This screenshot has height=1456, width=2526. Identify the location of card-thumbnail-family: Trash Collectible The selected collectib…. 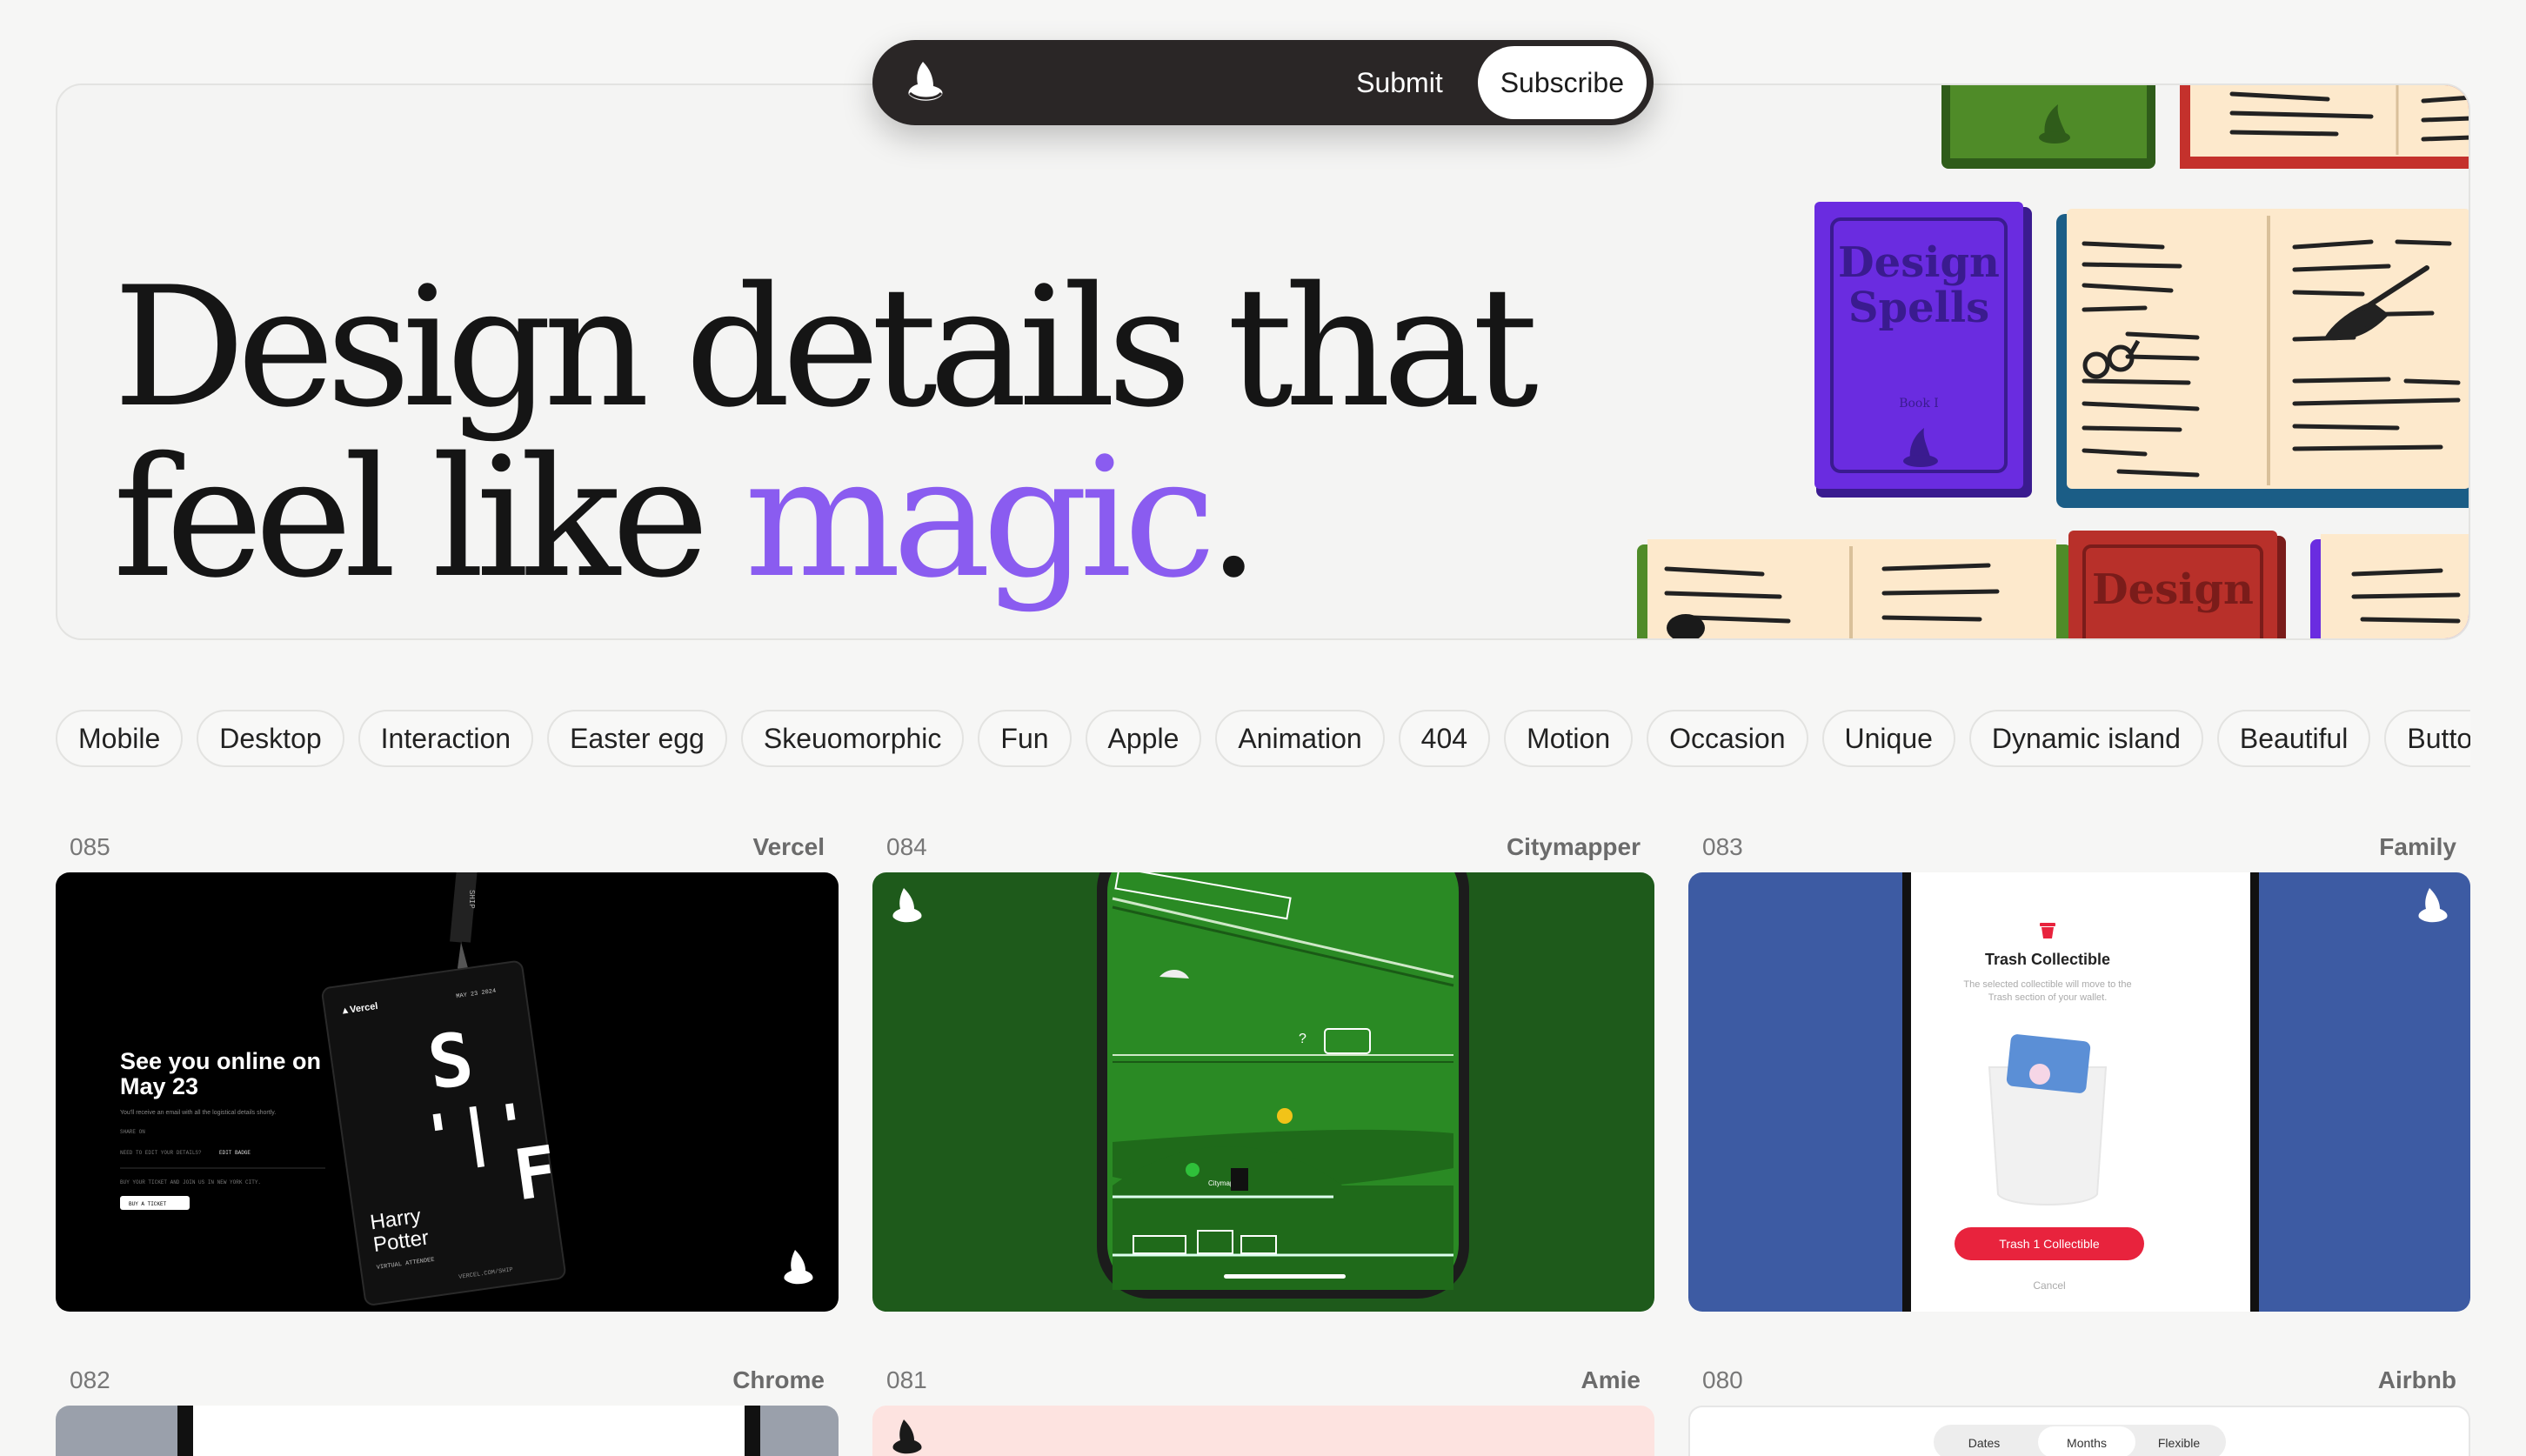
(2079, 1092).